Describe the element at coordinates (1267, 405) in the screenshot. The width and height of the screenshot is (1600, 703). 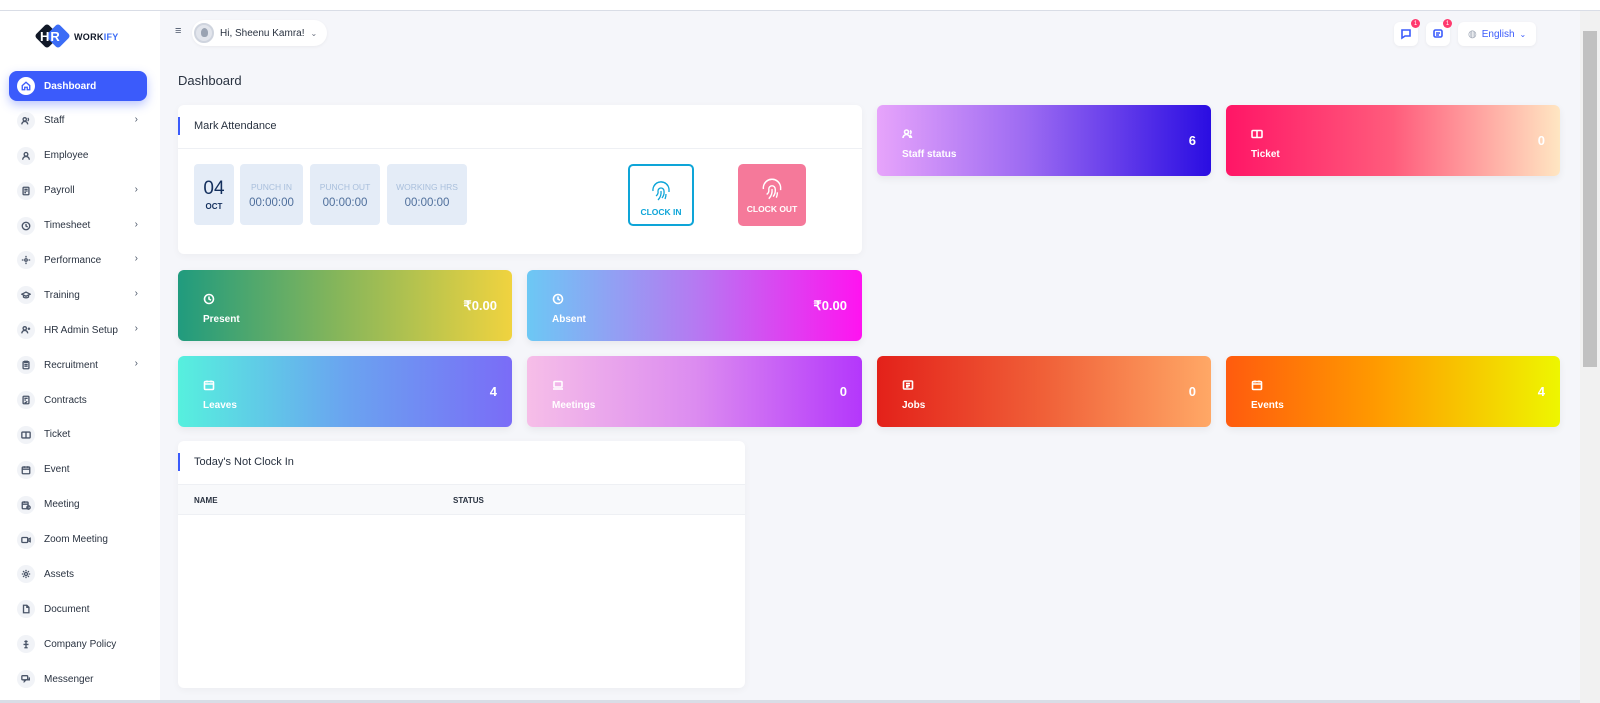
I see `tile-label: Events` at that location.